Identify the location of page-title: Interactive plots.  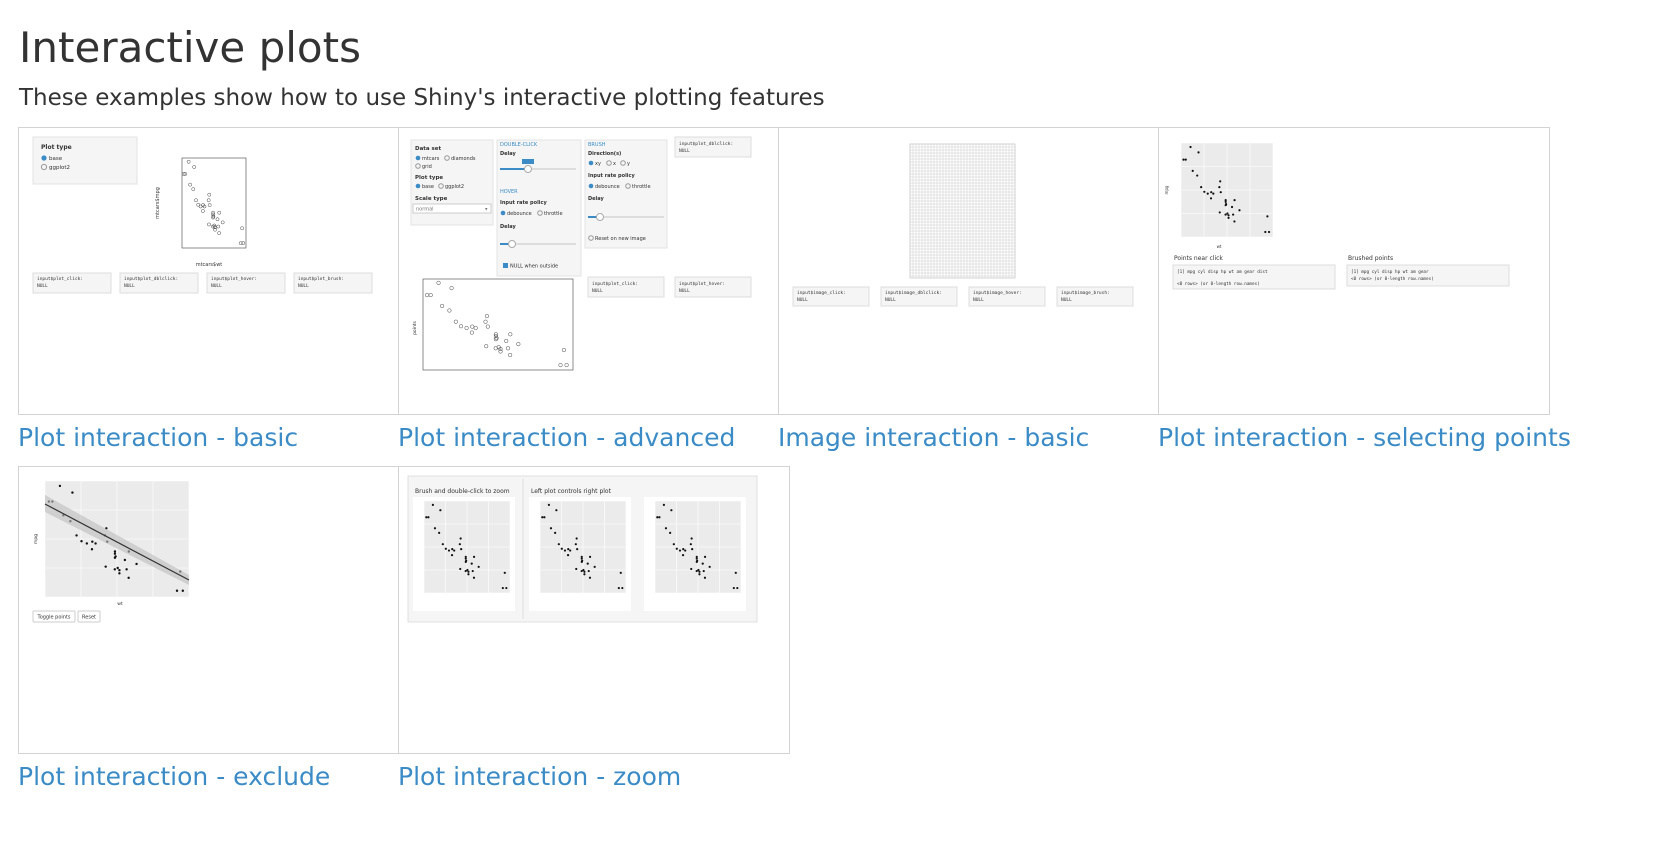
(190, 47).